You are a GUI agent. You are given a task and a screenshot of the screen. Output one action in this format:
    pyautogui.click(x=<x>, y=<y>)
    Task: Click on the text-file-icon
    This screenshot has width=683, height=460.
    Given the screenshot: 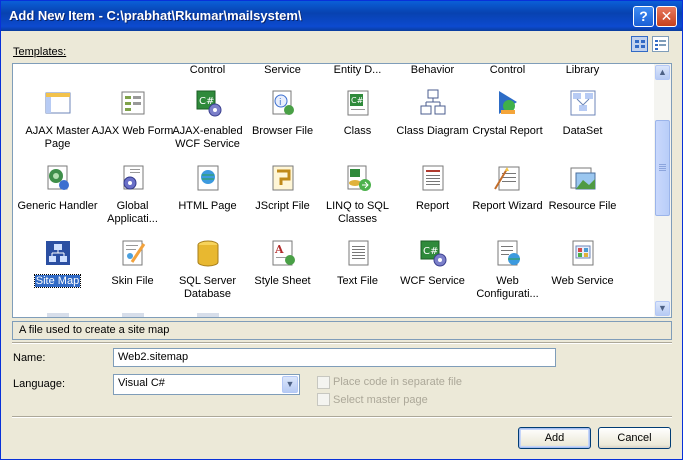 What is the action you would take?
    pyautogui.click(x=358, y=253)
    